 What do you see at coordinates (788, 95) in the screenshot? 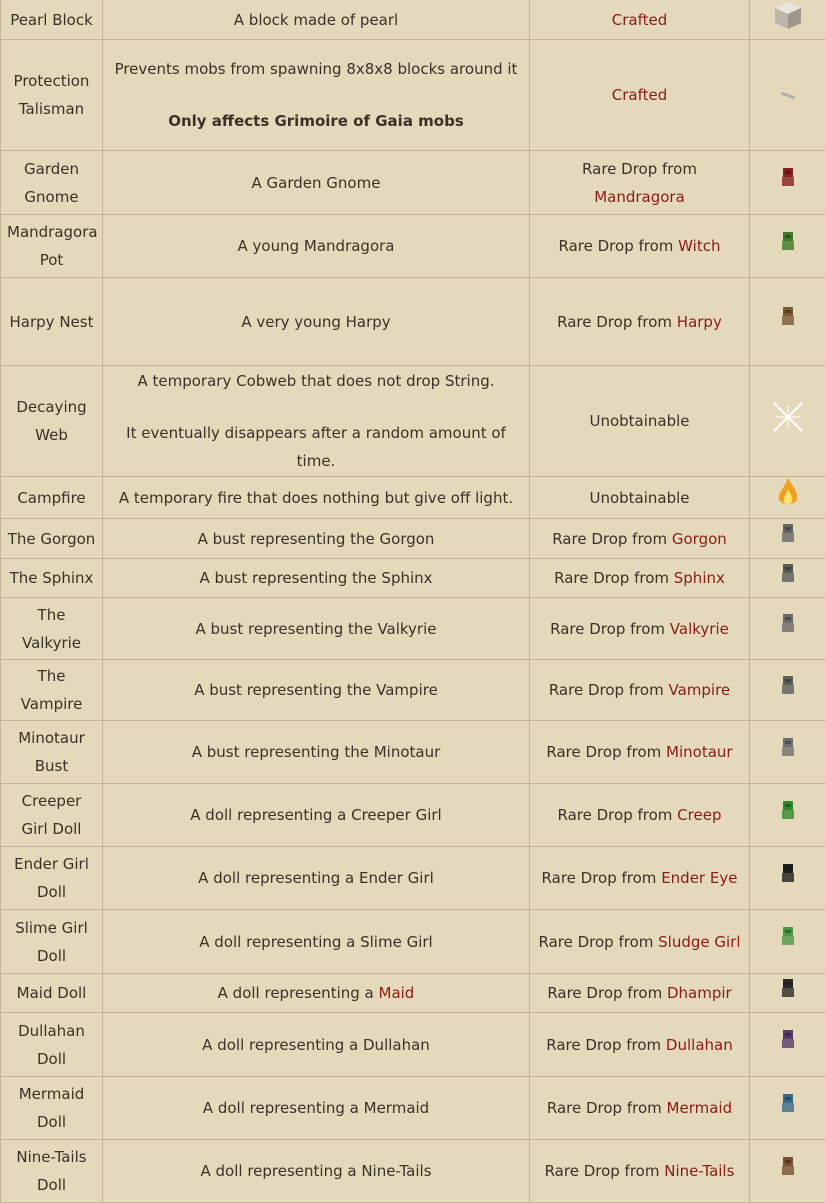
I see `talisman-icon` at bounding box center [788, 95].